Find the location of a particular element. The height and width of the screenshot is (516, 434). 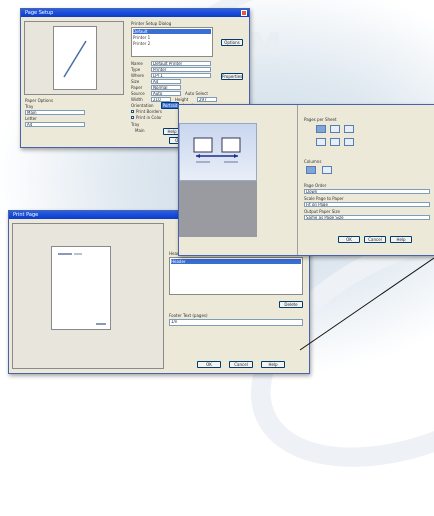

callout-line is located at coordinates (366, 304).